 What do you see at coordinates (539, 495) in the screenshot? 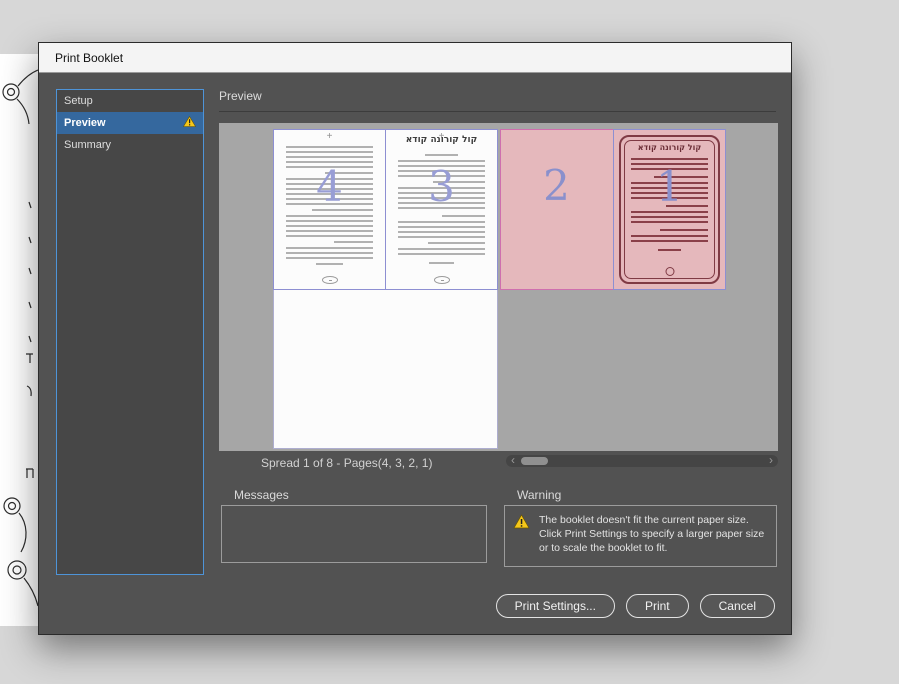
I see `warning-label: Warning` at bounding box center [539, 495].